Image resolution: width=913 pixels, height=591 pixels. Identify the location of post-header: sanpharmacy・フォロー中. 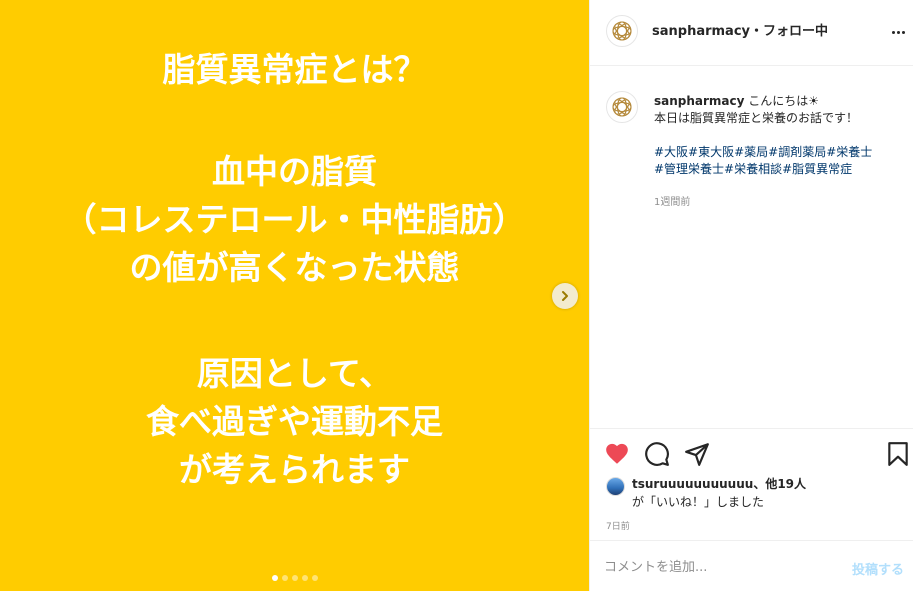
(751, 33).